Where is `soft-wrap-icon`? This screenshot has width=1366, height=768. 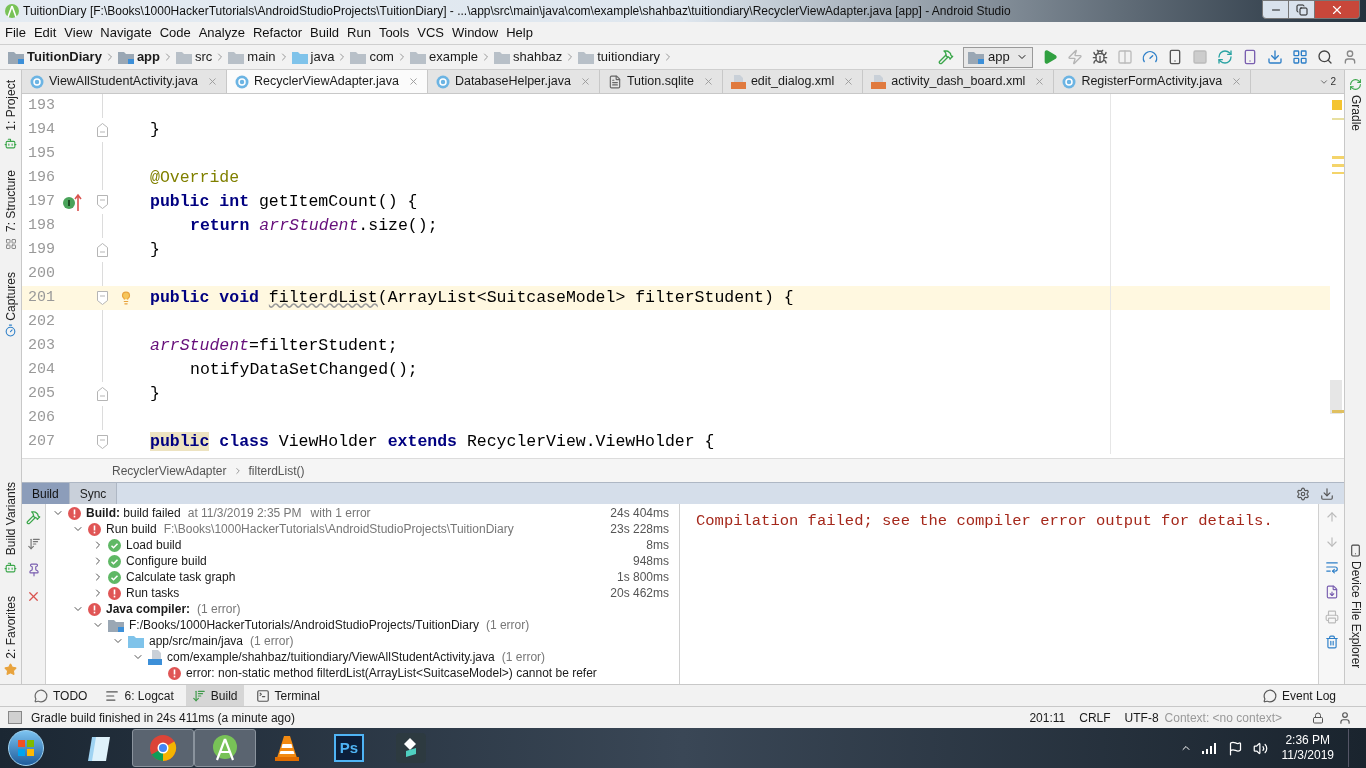
soft-wrap-icon is located at coordinates (1331, 567).